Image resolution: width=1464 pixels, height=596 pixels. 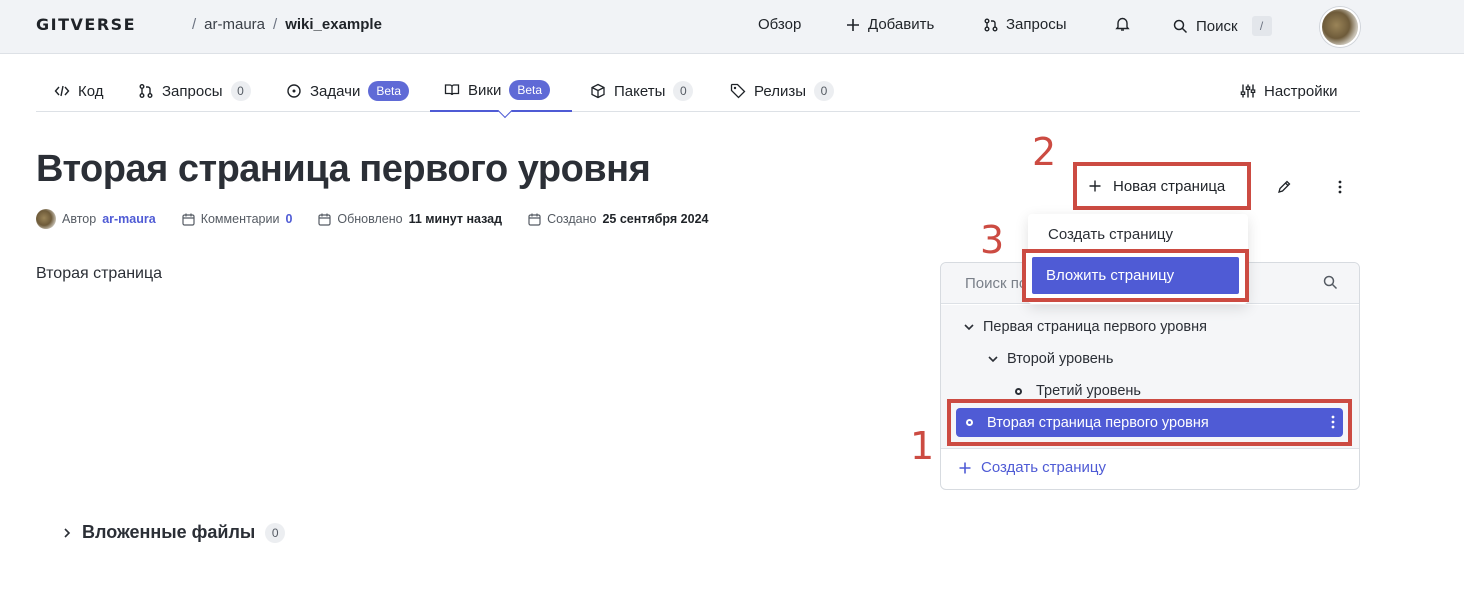 What do you see at coordinates (455, 219) in the screenshot?
I see `updated-value: 11 минут назад` at bounding box center [455, 219].